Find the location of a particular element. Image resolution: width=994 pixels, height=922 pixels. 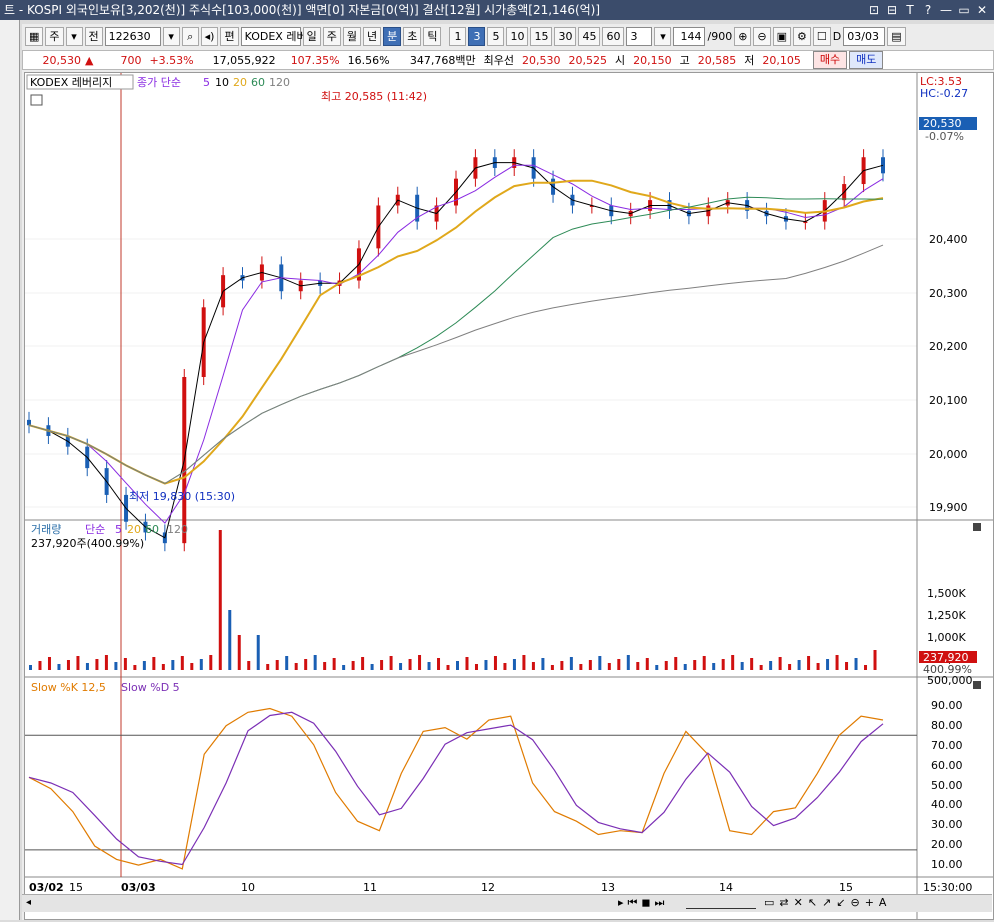

stock-name-field: KODEX 레버 is located at coordinates (273, 36).